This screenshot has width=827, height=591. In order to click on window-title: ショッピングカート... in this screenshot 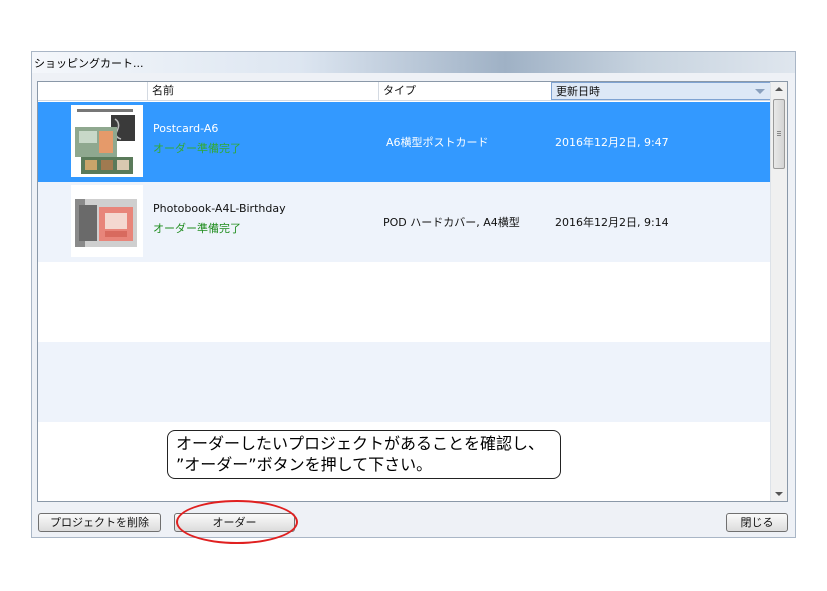, I will do `click(89, 63)`.